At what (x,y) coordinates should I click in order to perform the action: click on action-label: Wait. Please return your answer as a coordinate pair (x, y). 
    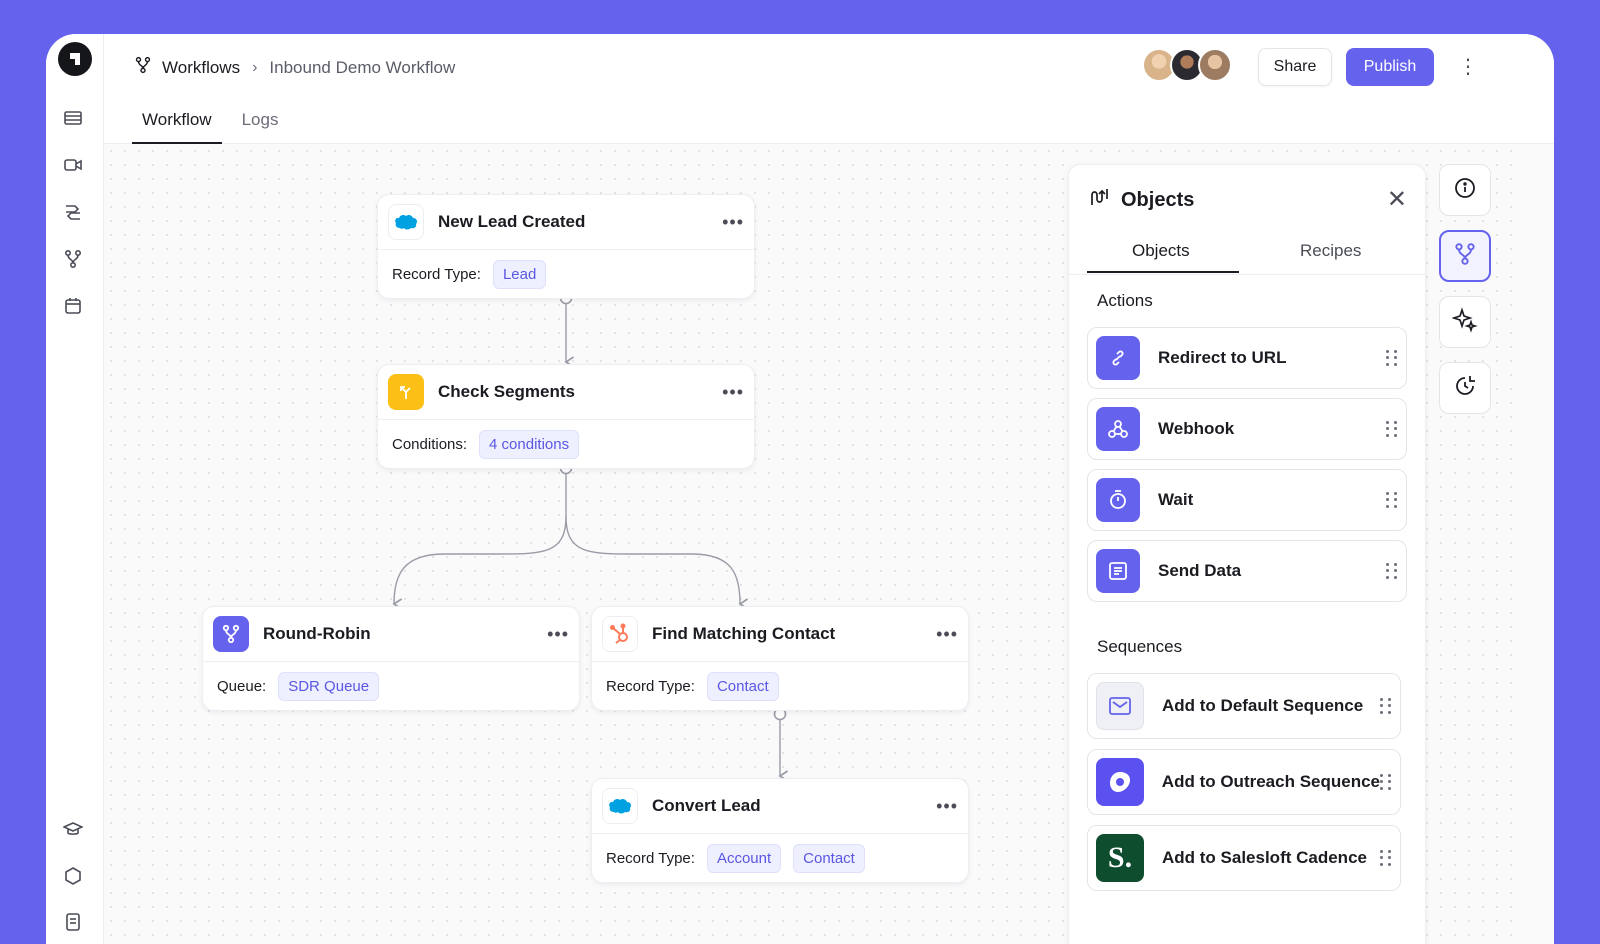
    Looking at the image, I should click on (1176, 499).